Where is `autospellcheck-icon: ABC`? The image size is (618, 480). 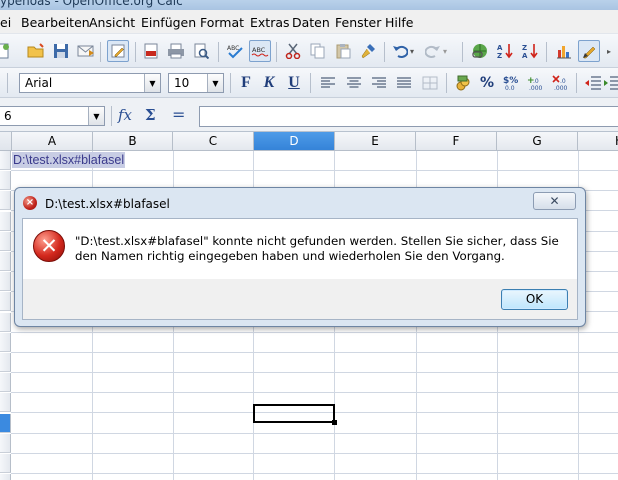
autospellcheck-icon: ABC is located at coordinates (260, 51).